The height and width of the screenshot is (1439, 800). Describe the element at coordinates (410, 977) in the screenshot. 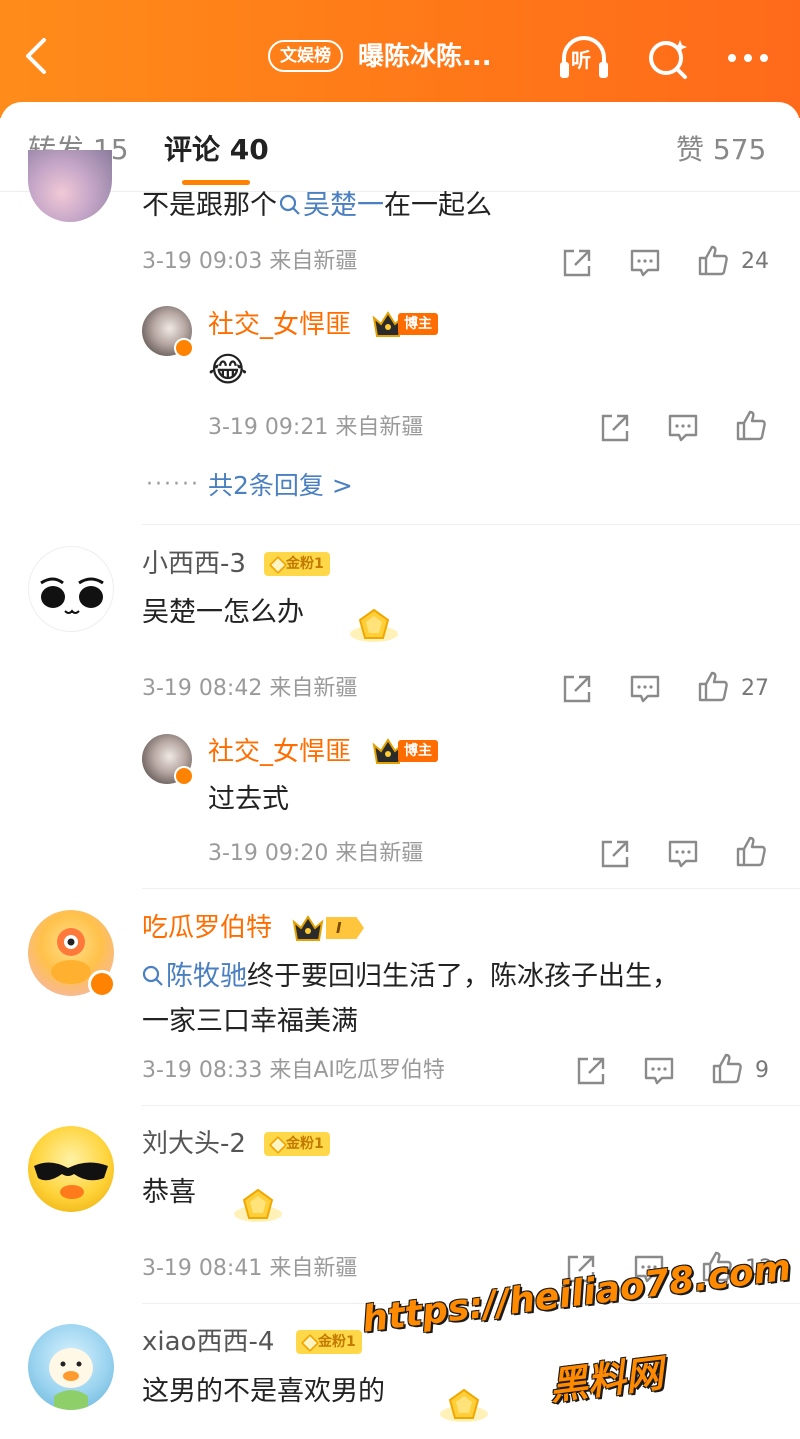

I see `comment-text: 陈牧驰终于要回归生活了，陈冰孩子出生，` at that location.